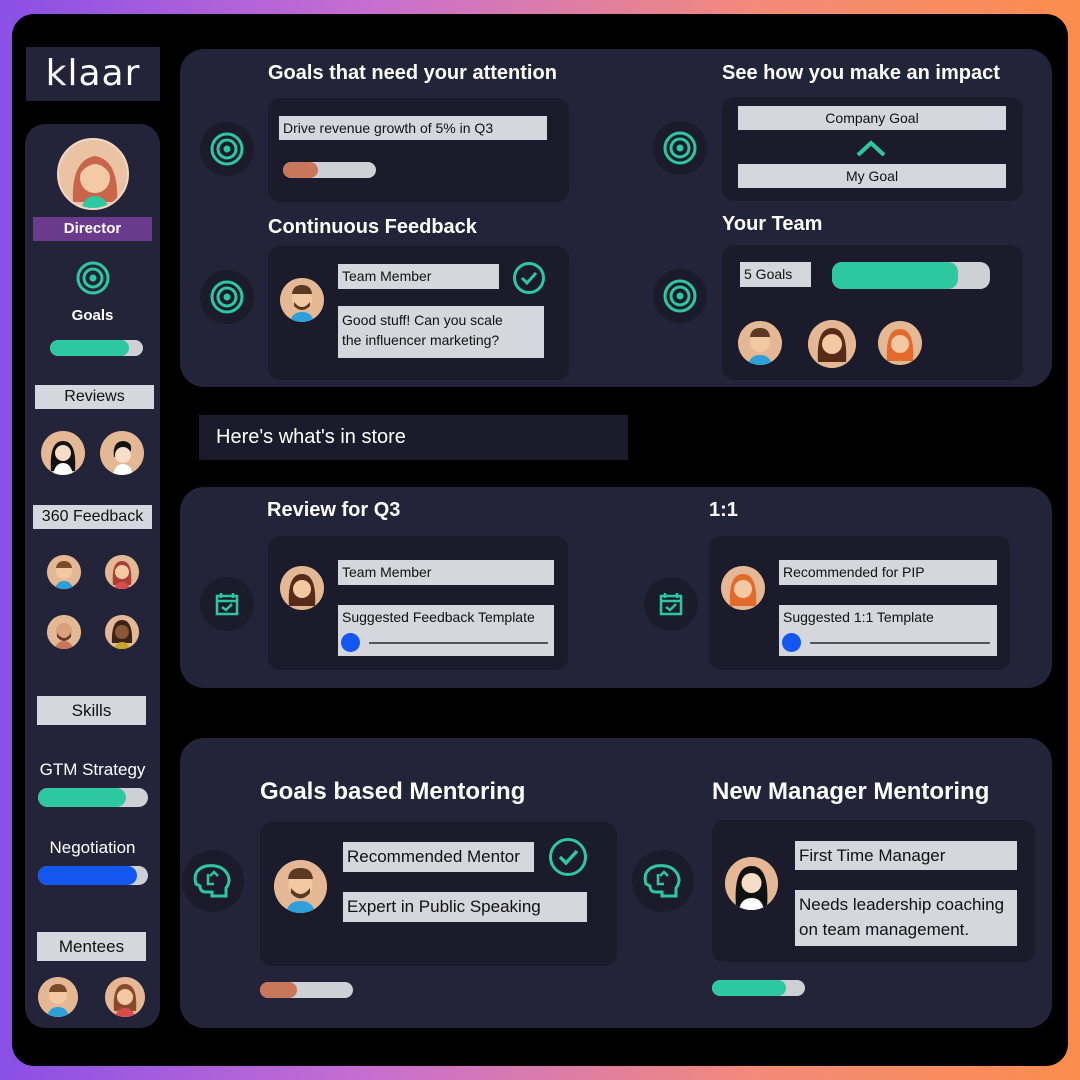  Describe the element at coordinates (94, 397) in the screenshot. I see `reviews-chip: Reviews` at that location.